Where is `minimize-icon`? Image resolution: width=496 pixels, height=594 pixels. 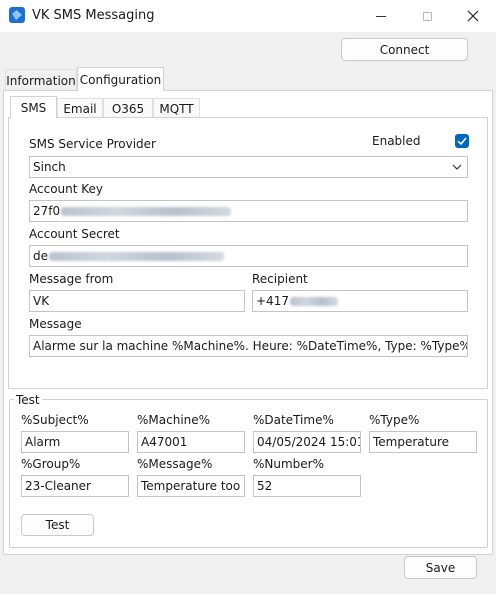 minimize-icon is located at coordinates (381, 16).